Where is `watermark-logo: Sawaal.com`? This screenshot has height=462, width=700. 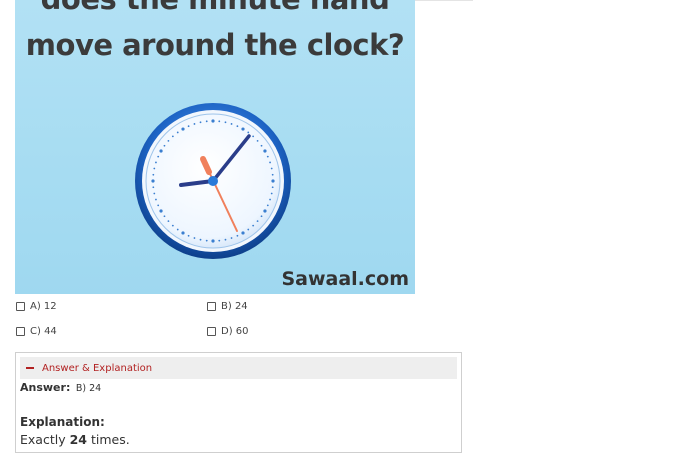
watermark-logo: Sawaal.com is located at coordinates (345, 279).